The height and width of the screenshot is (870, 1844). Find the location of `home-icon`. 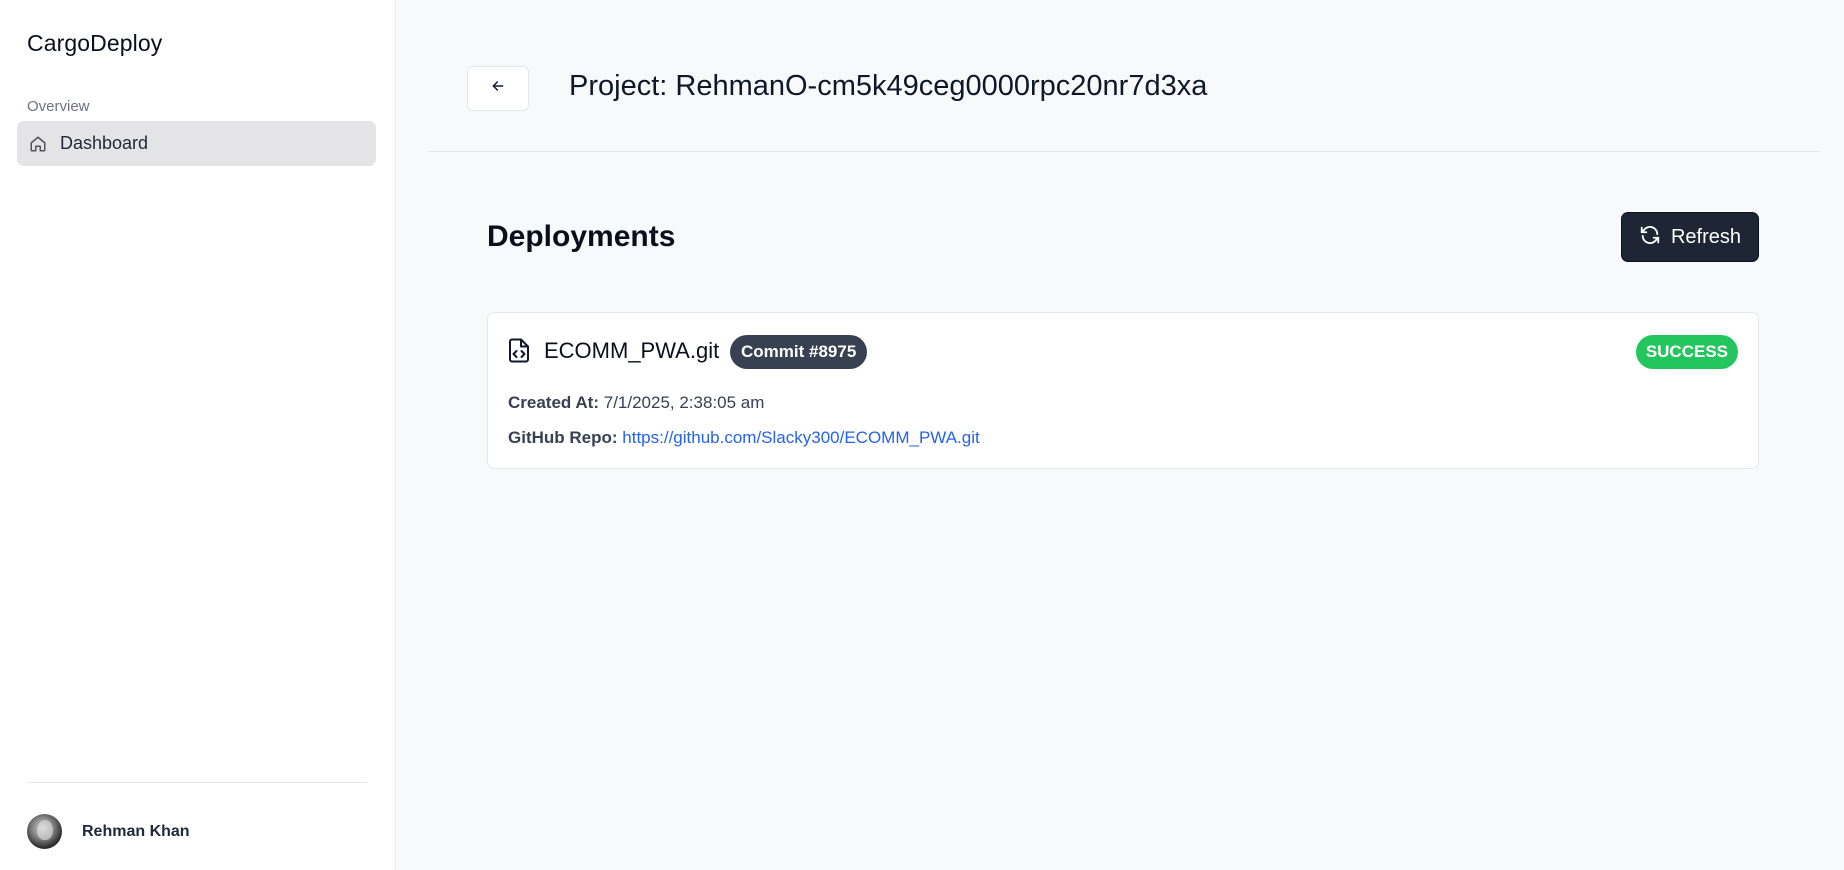

home-icon is located at coordinates (38, 144).